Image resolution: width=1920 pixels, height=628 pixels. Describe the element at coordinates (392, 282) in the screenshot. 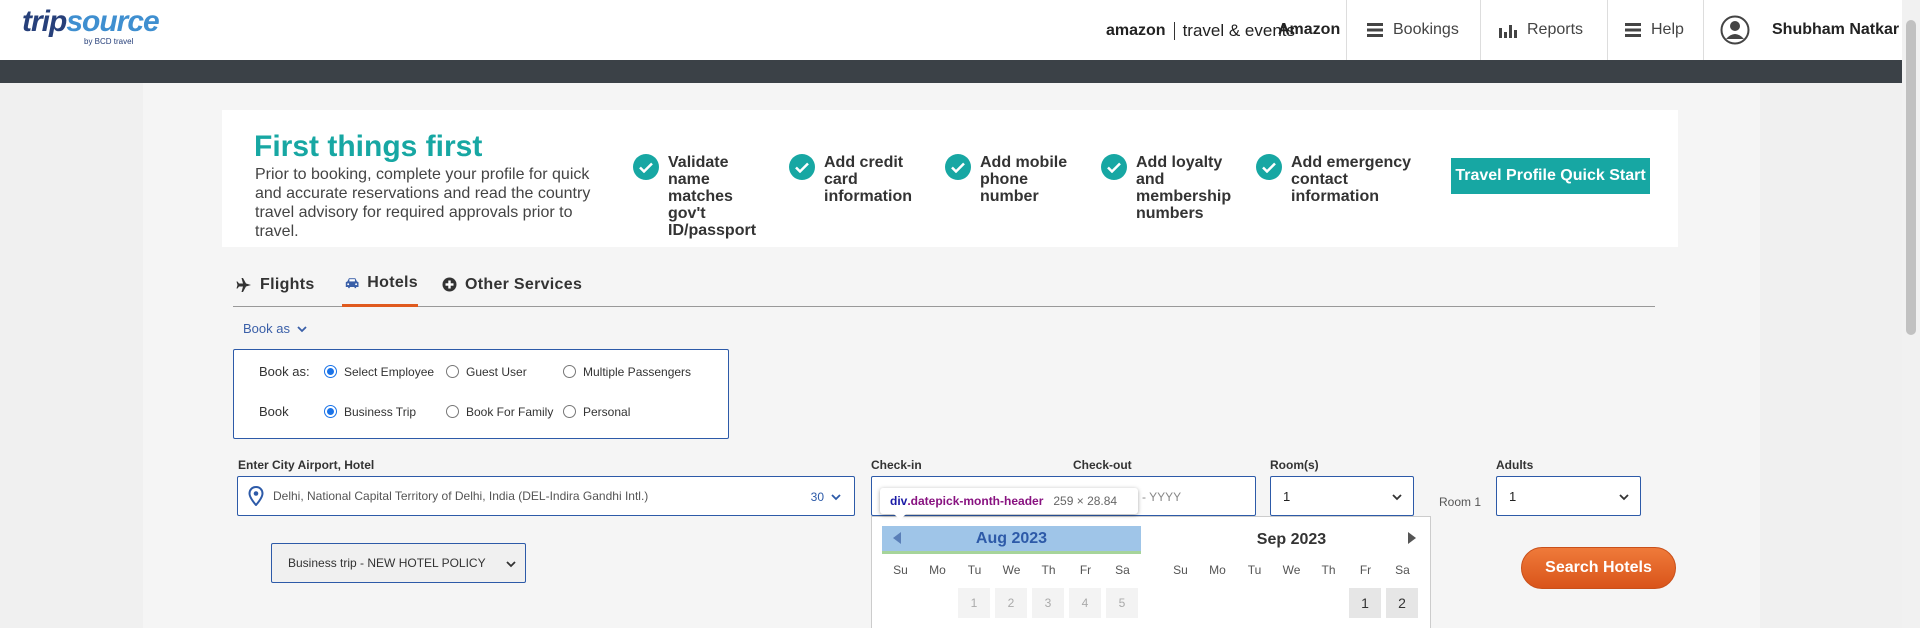

I see `tab-hotels-label: Hotels` at that location.